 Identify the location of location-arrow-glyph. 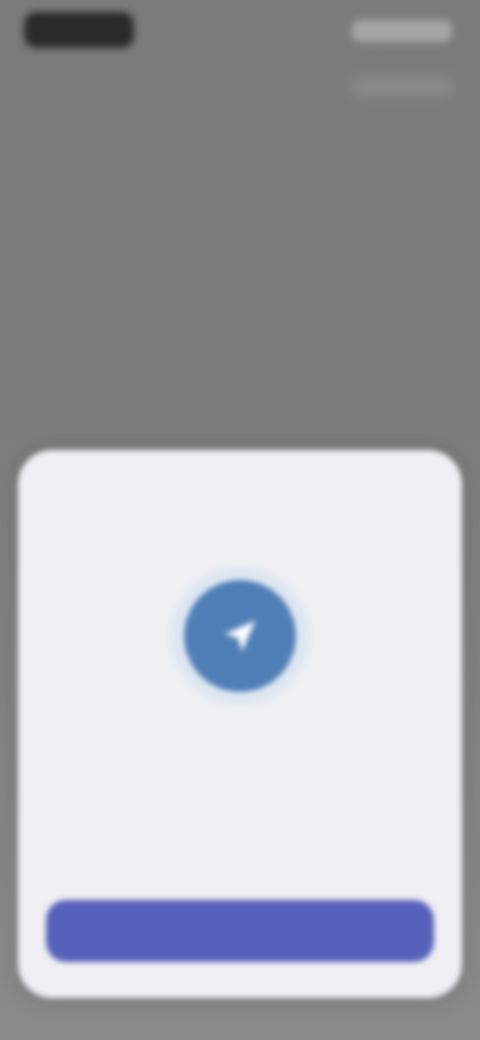
(240, 636).